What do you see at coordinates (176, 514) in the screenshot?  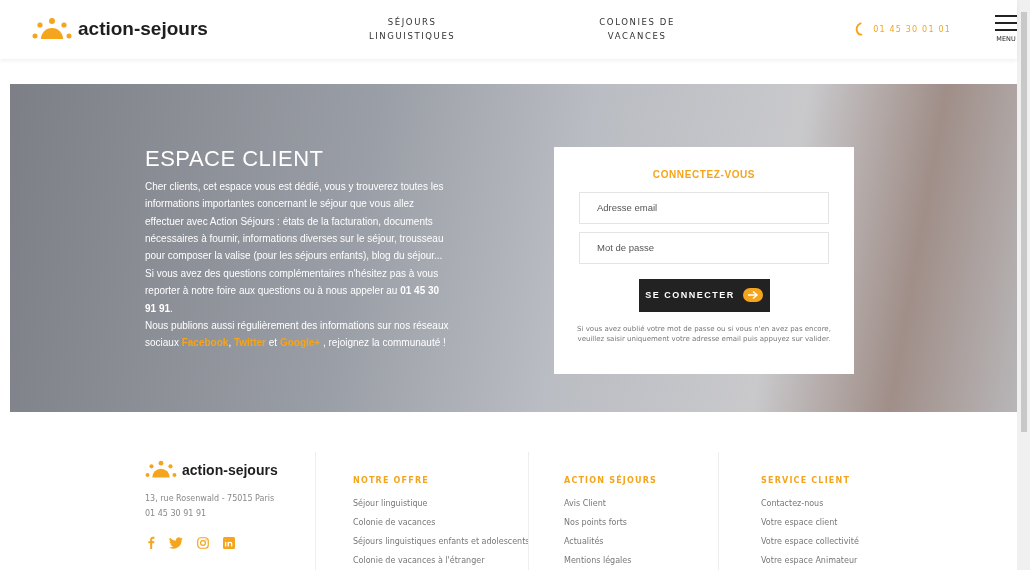 I see `phone-text: 01 45 30 91 91` at bounding box center [176, 514].